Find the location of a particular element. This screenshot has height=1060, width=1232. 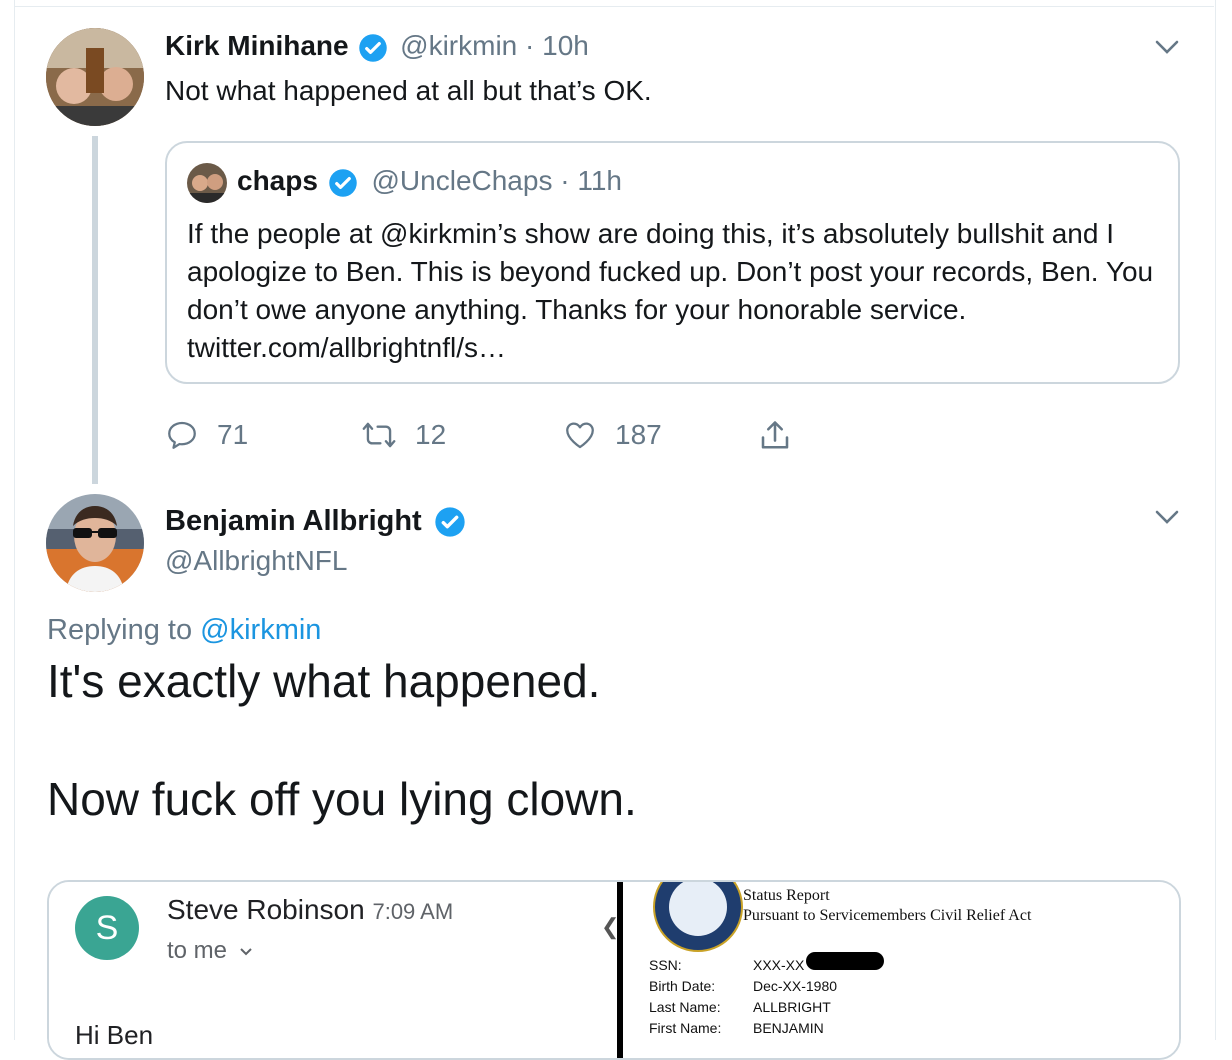

avatar-benjamin-allbright is located at coordinates (95, 543).